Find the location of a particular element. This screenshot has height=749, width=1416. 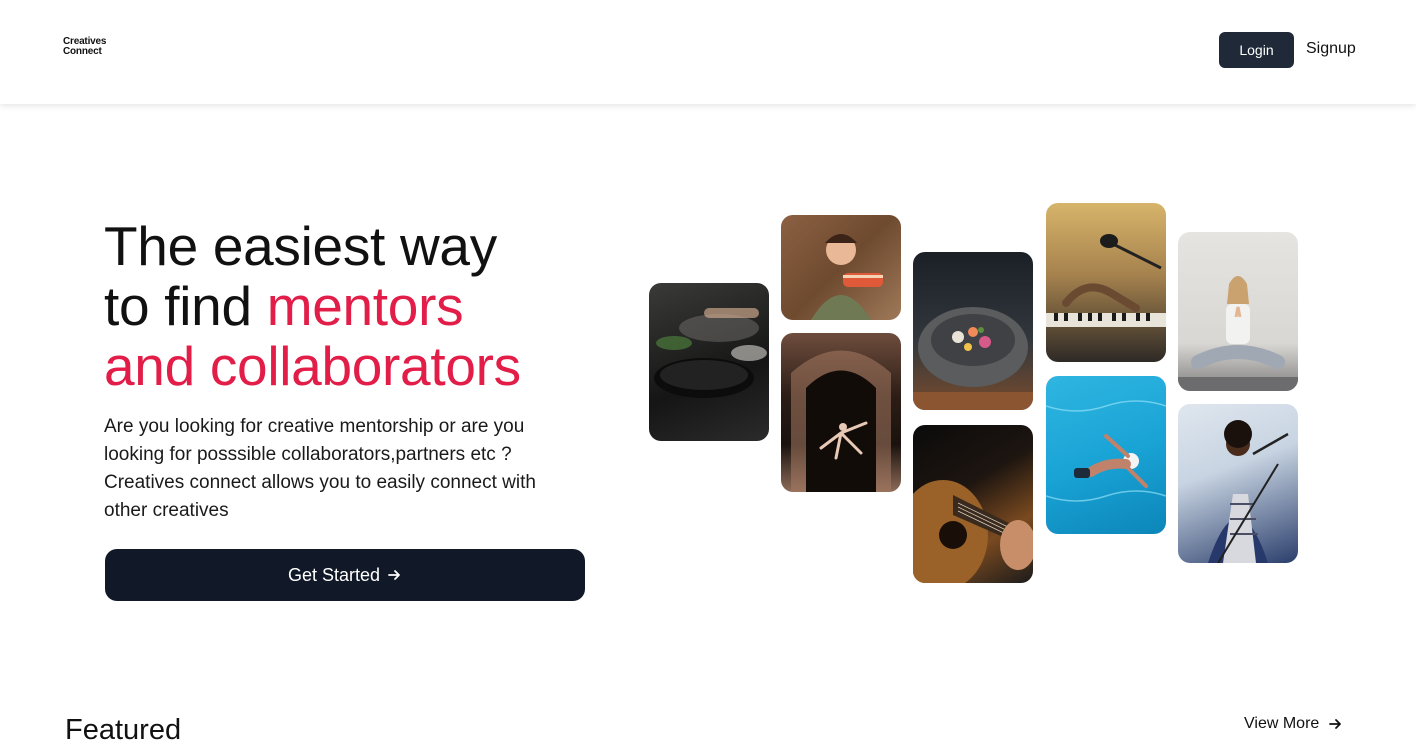

guitar-photo is located at coordinates (973, 504).